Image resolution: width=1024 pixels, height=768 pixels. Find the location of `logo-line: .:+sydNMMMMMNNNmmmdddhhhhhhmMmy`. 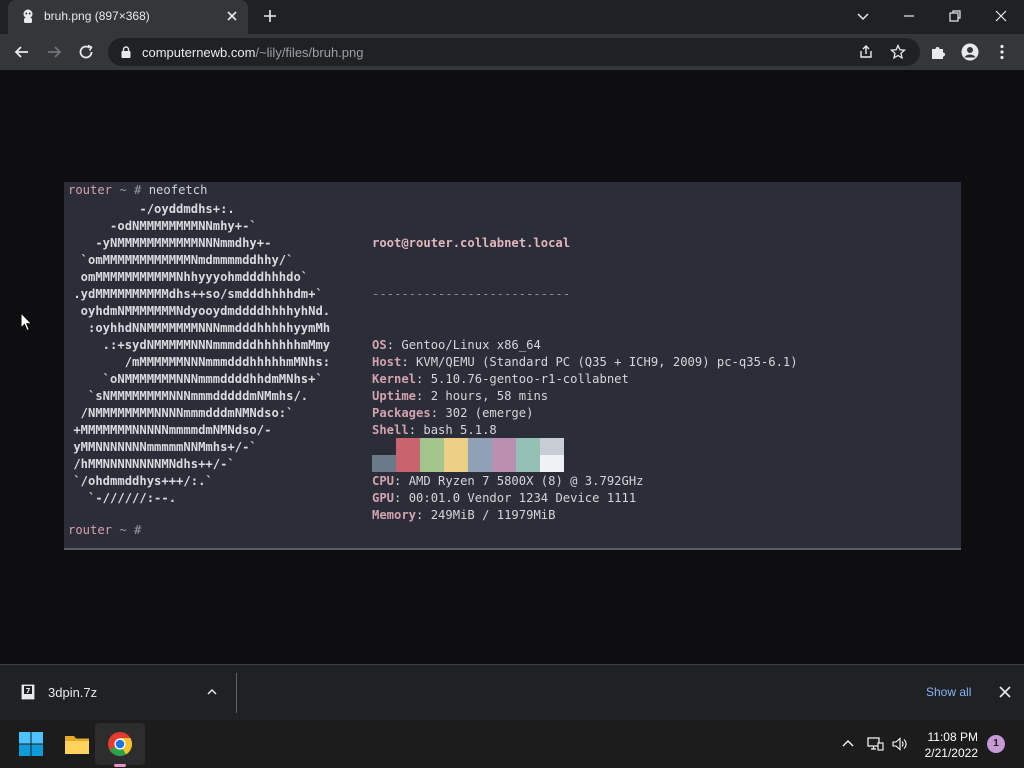

logo-line: .:+sydNMMMMMNNNmmmdddhhhhhhmMmy is located at coordinates (198, 345).